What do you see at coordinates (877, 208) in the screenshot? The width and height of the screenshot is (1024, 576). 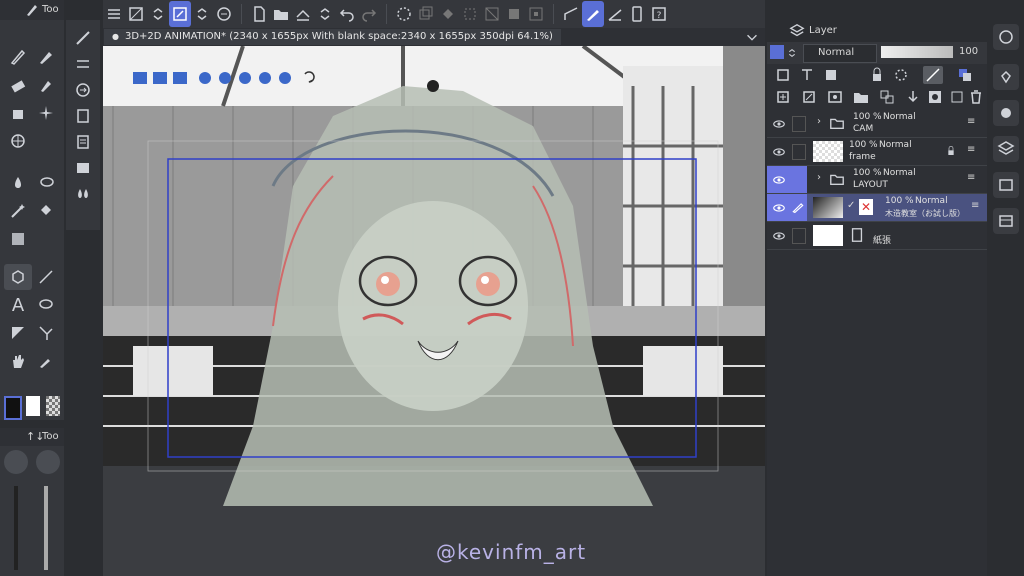 I see `layer-row-classroom: ✓ ✕ 100 % Normal 木造教室（お試し版） ≡` at bounding box center [877, 208].